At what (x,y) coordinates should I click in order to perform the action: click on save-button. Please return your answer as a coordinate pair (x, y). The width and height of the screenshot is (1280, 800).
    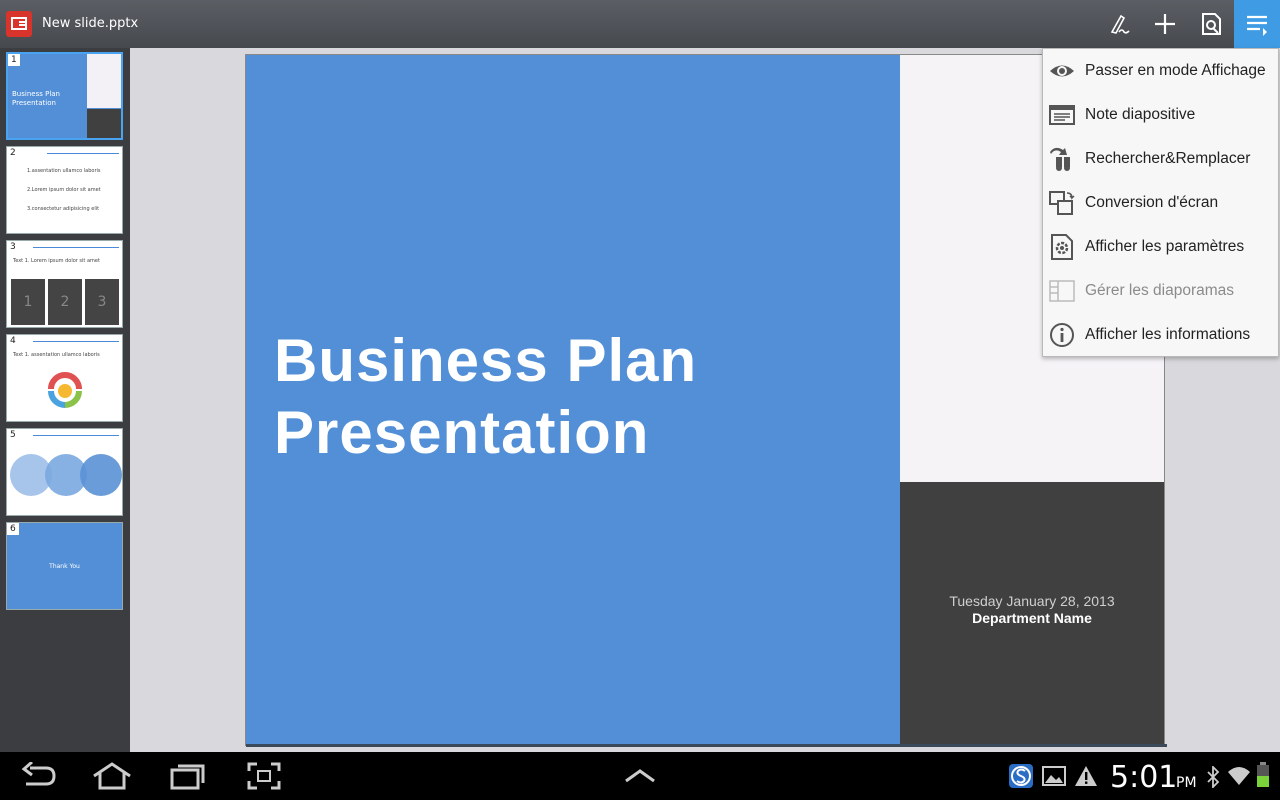
    Looking at the image, I should click on (1211, 24).